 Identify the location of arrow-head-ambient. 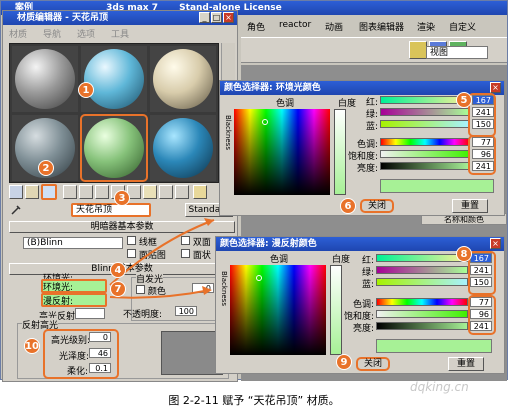
(209, 222).